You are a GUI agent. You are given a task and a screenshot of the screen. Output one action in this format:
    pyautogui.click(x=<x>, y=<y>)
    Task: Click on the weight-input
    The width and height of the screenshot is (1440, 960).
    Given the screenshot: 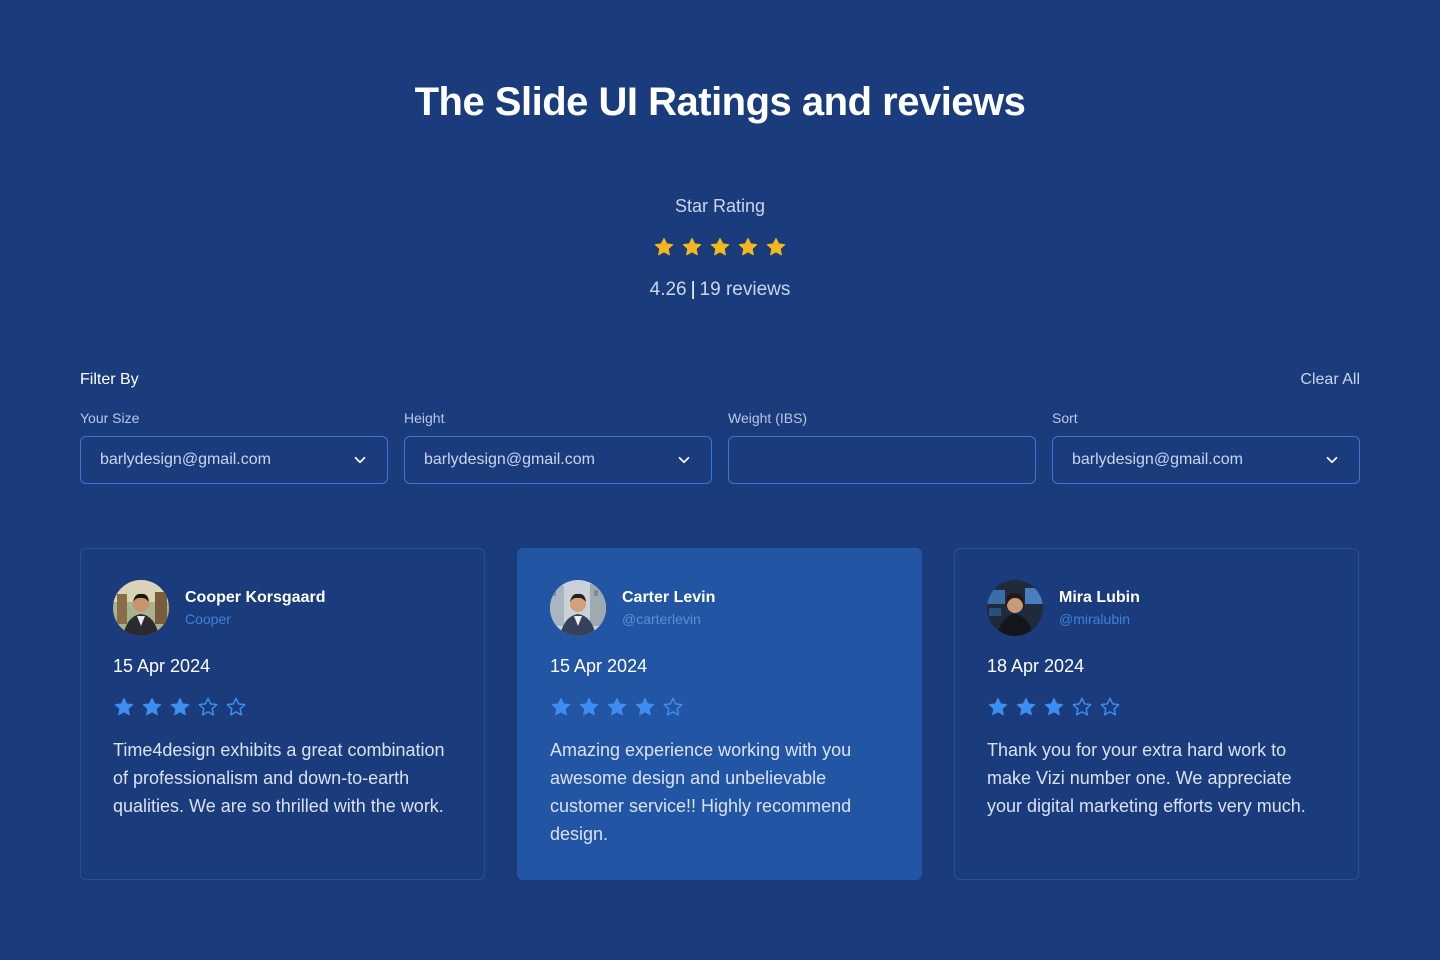 What is the action you would take?
    pyautogui.click(x=882, y=460)
    